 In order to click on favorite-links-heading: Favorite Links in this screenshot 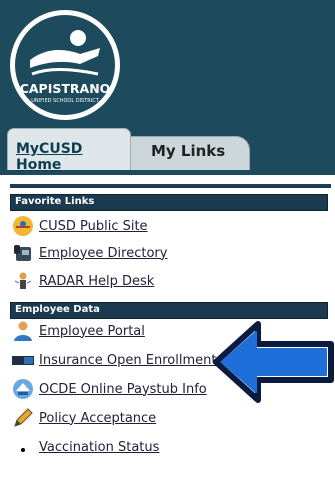, I will do `click(55, 201)`.